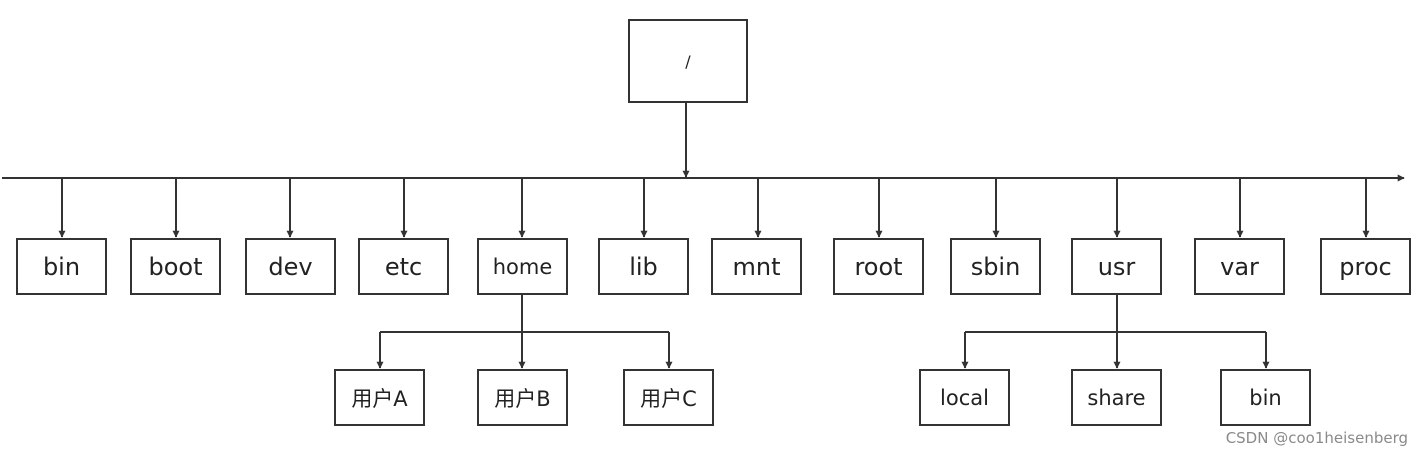  I want to click on dir-node-sbin: sbin, so click(995, 266).